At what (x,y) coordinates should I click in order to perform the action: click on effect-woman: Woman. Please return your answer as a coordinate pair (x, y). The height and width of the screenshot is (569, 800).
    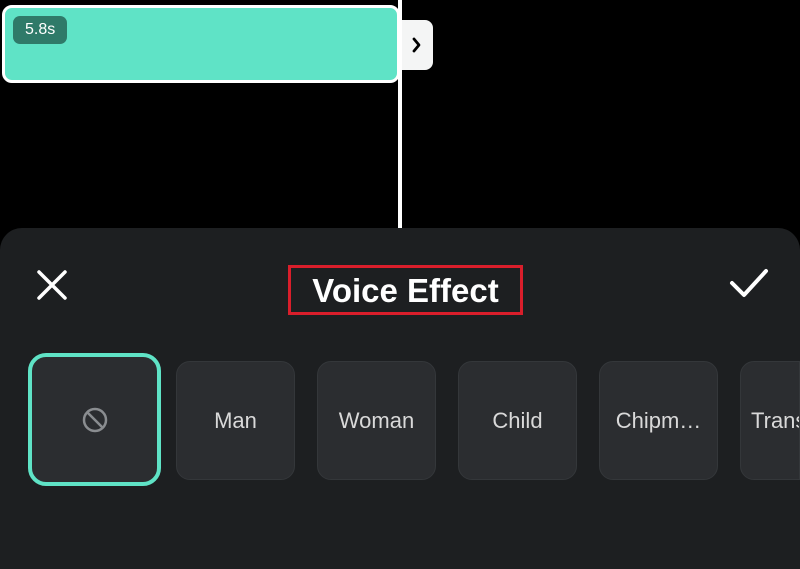
    Looking at the image, I should click on (376, 420).